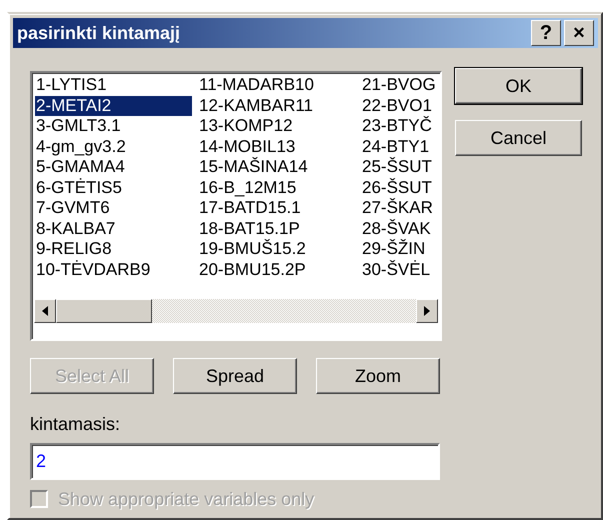 The image size is (603, 520). I want to click on list-item: 17-BATD15.1, so click(279, 208).